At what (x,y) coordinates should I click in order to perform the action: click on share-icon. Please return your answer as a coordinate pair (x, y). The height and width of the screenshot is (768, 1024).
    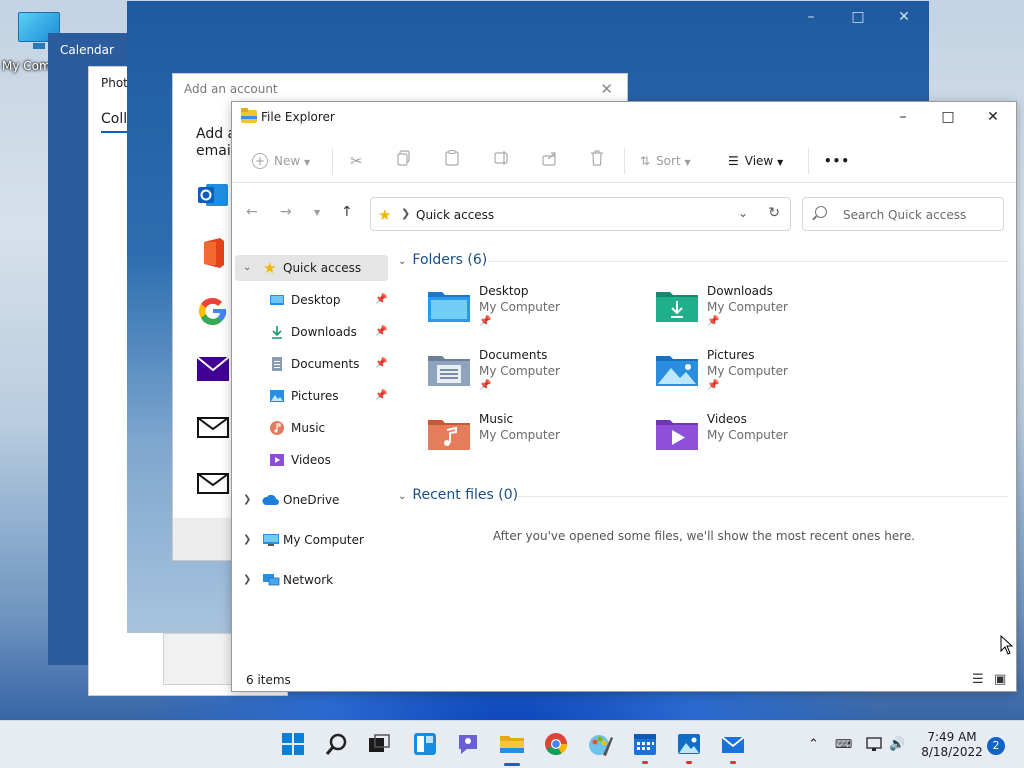
    Looking at the image, I should click on (550, 161).